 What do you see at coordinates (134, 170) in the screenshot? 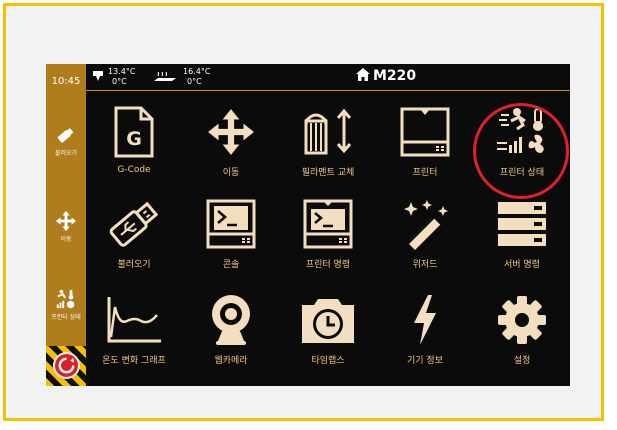
I see `tile-label: G-Code` at bounding box center [134, 170].